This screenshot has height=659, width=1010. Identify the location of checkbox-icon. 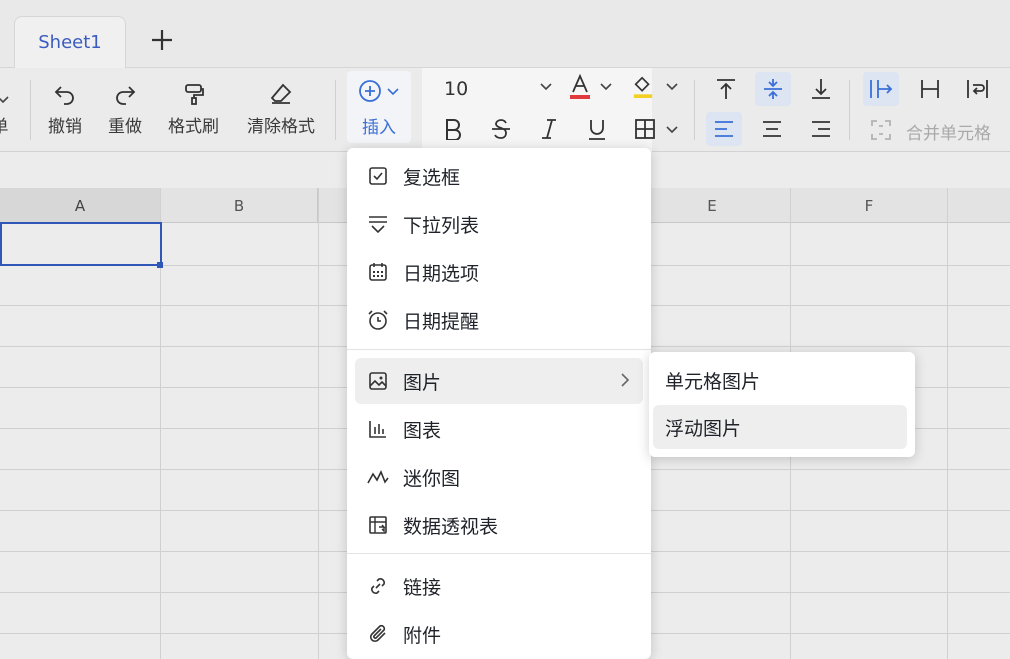
(378, 176).